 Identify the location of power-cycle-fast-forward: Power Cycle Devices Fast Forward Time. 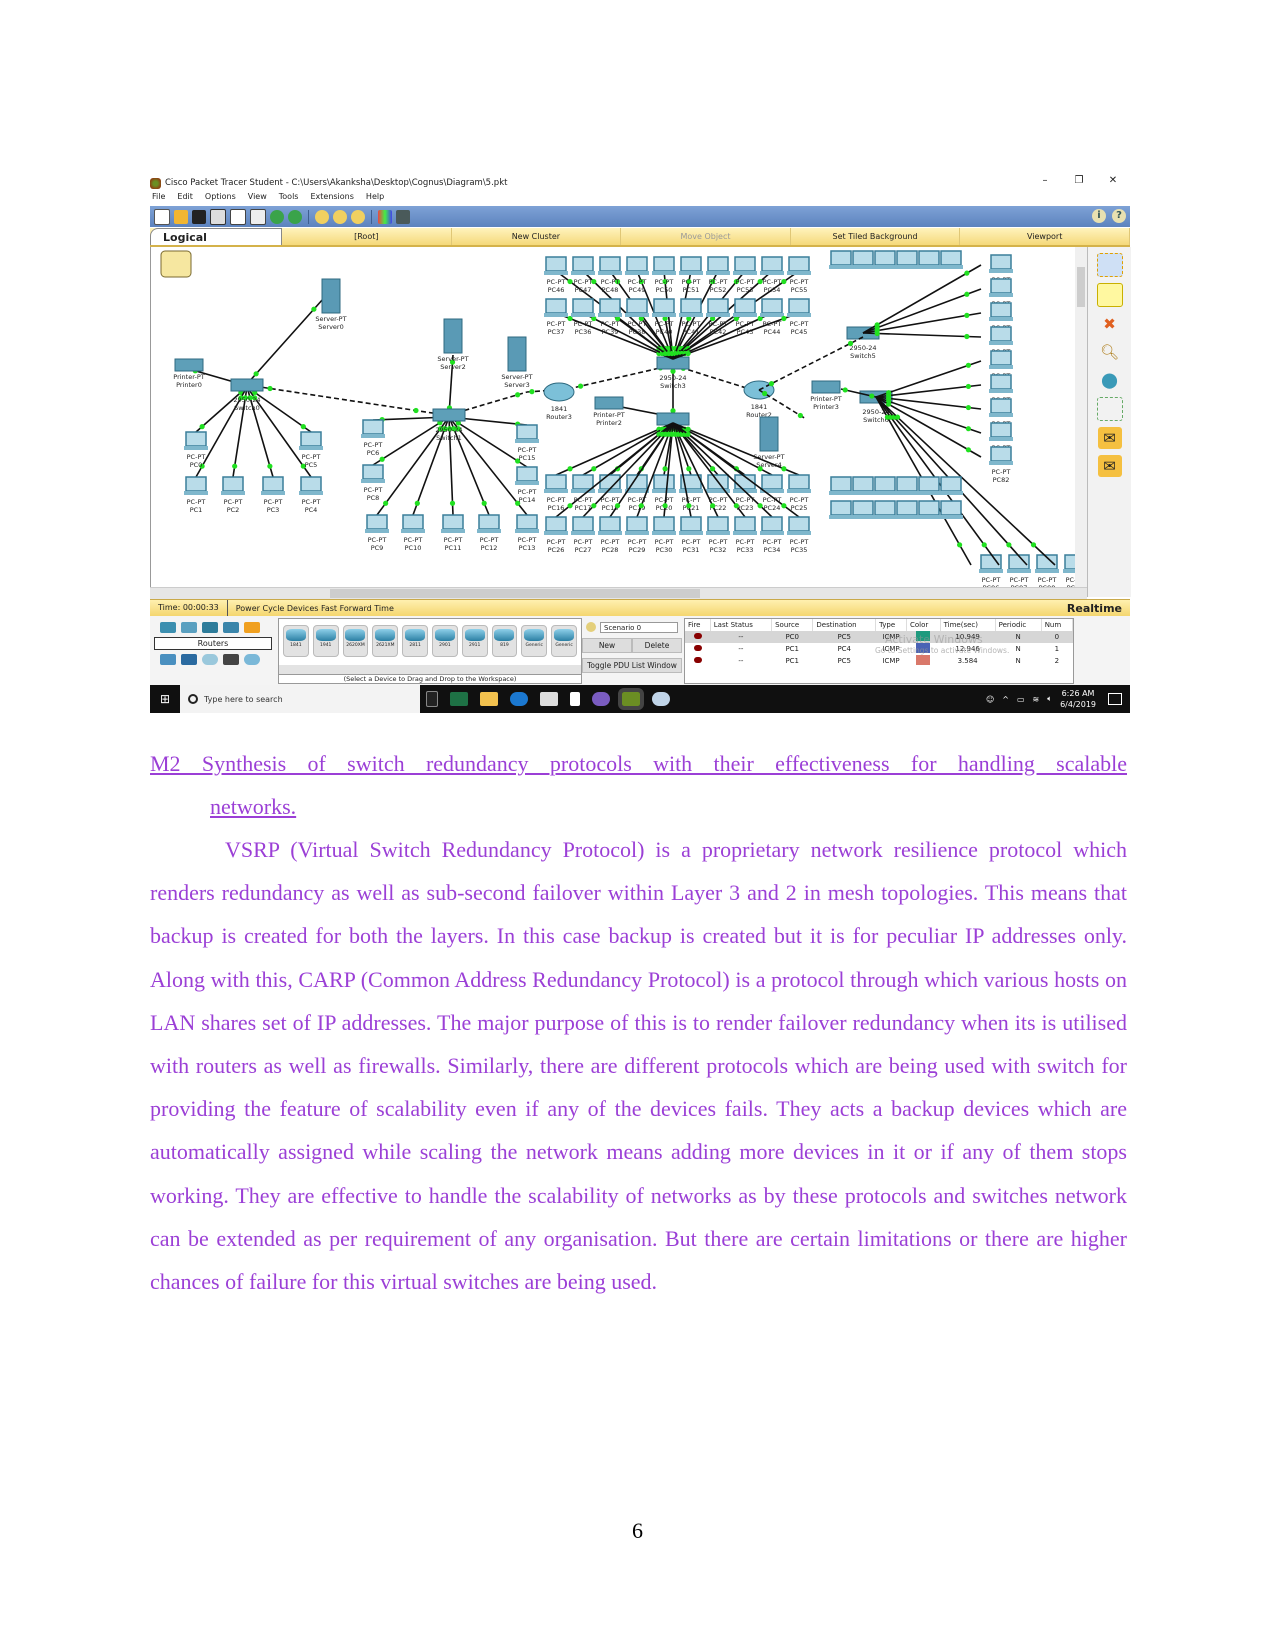
(311, 608).